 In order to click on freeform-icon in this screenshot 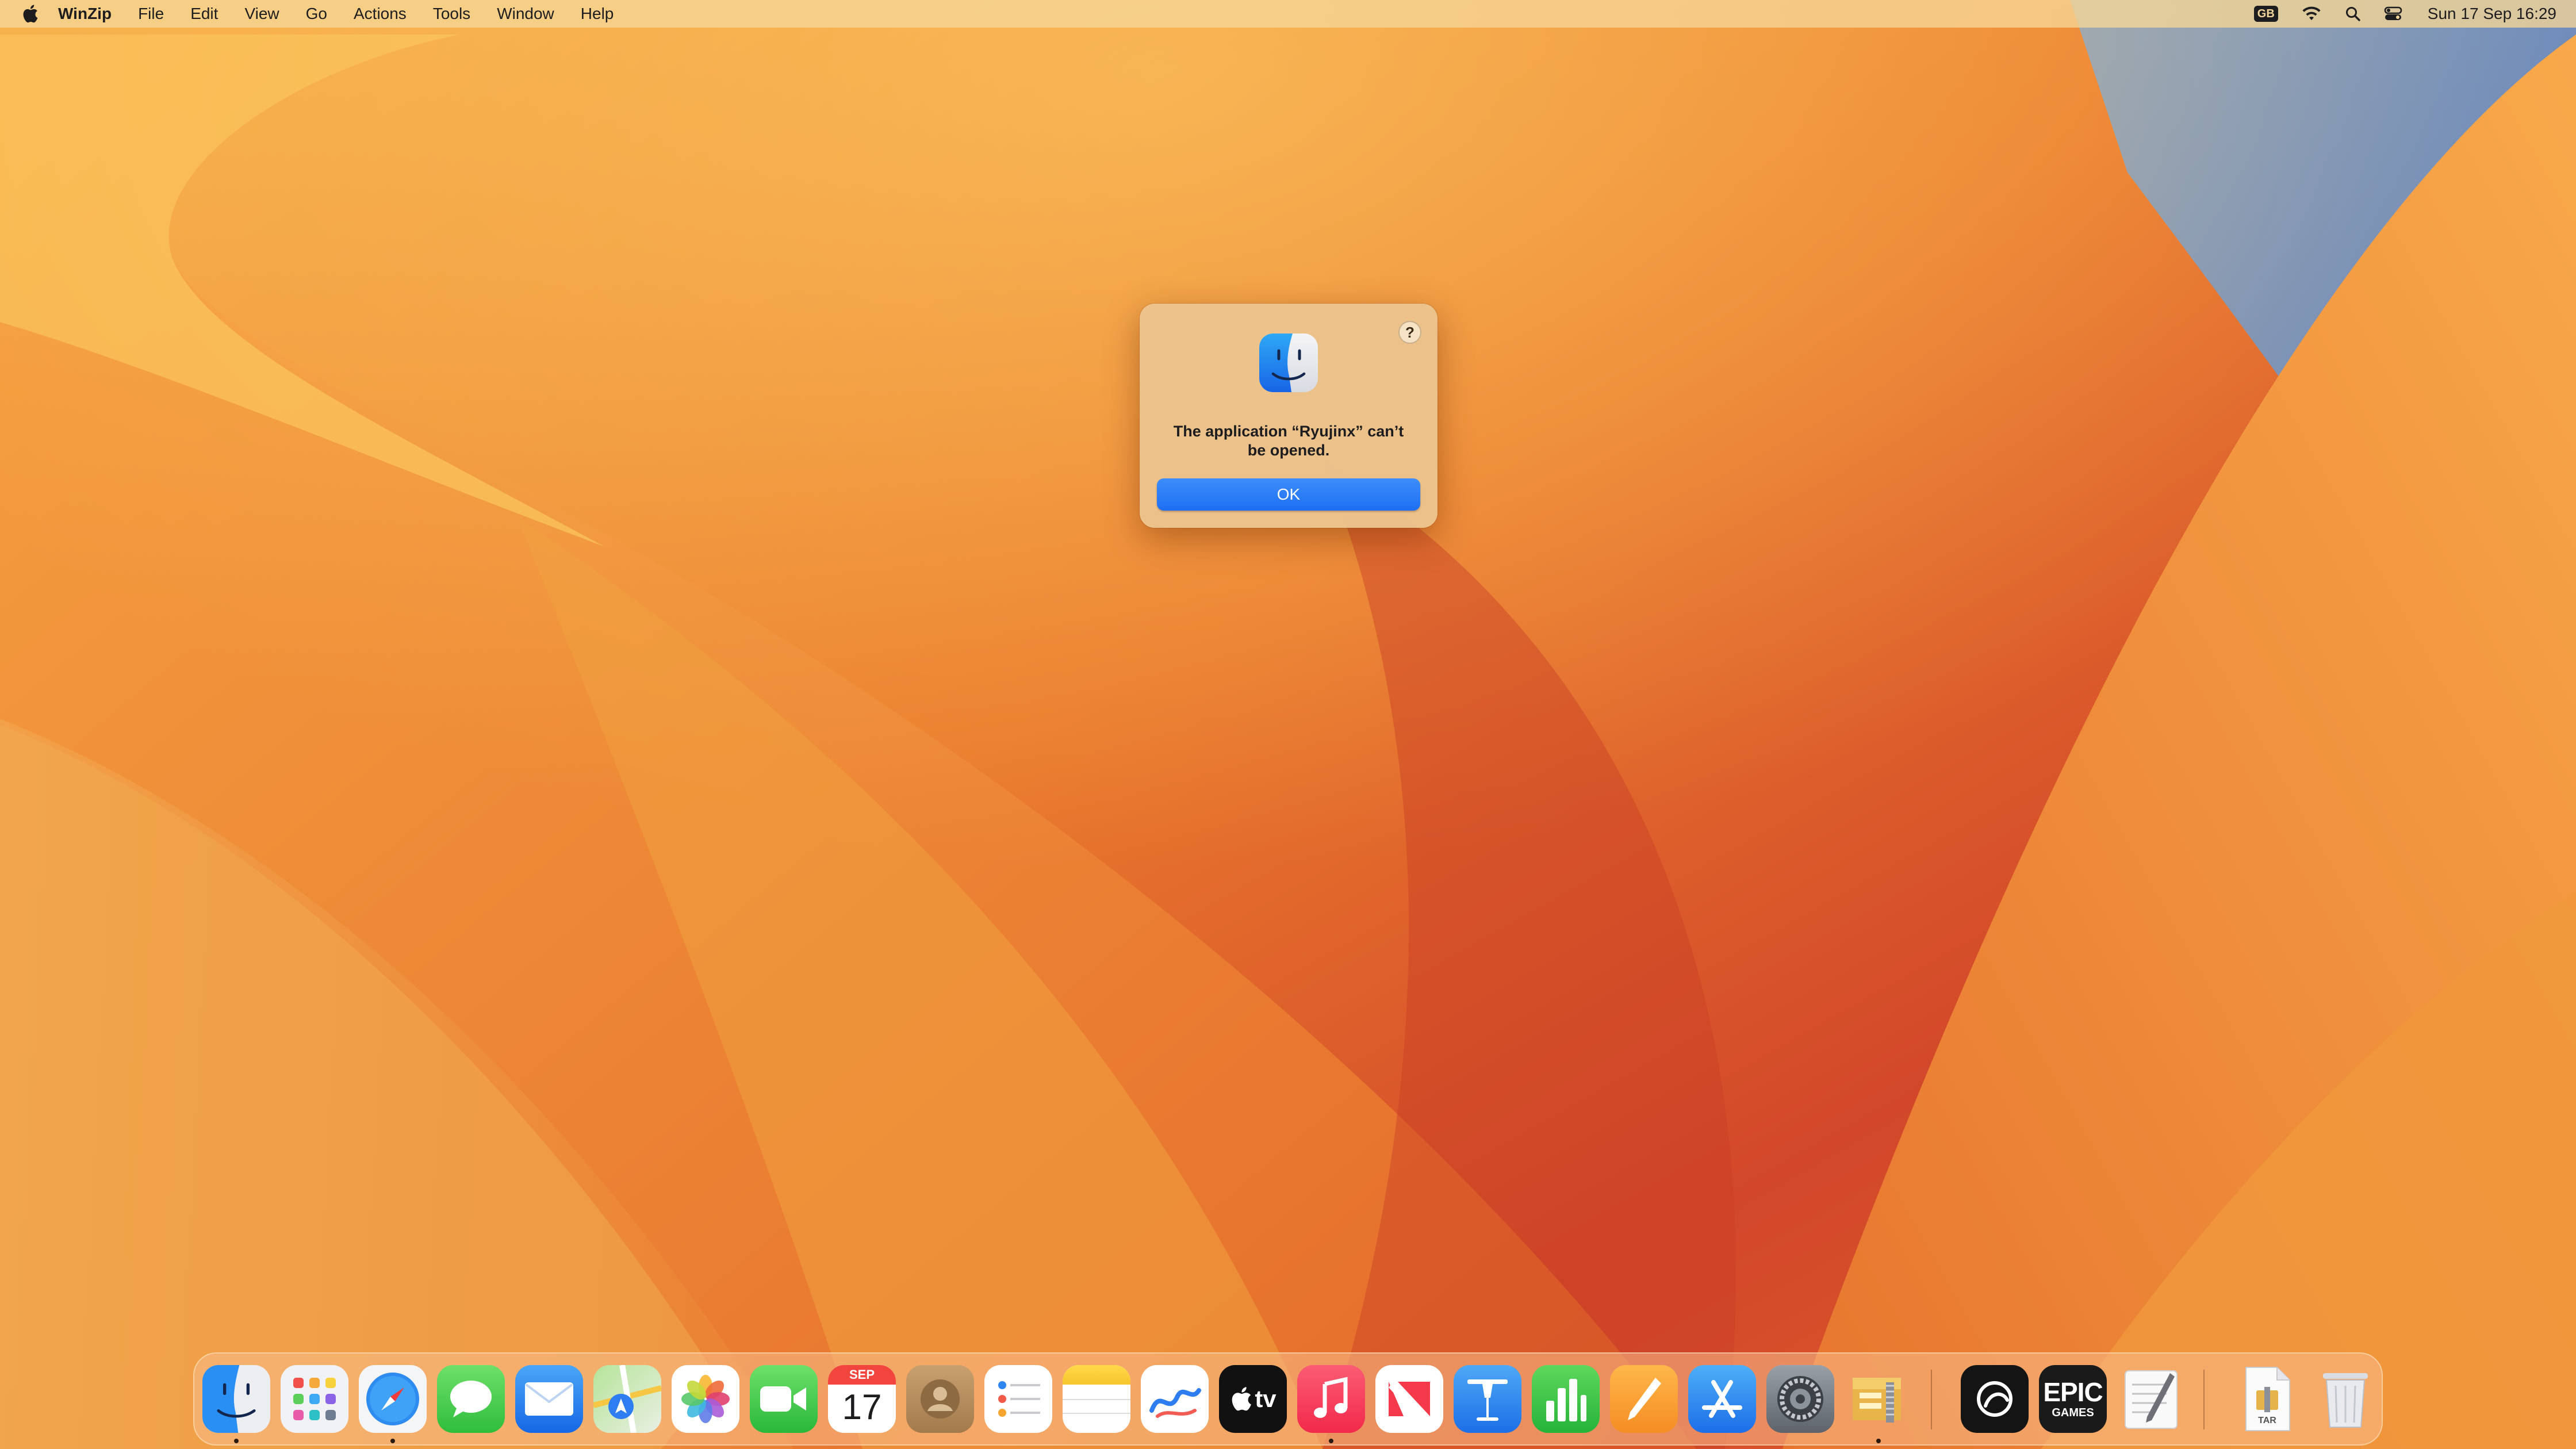, I will do `click(1175, 1399)`.